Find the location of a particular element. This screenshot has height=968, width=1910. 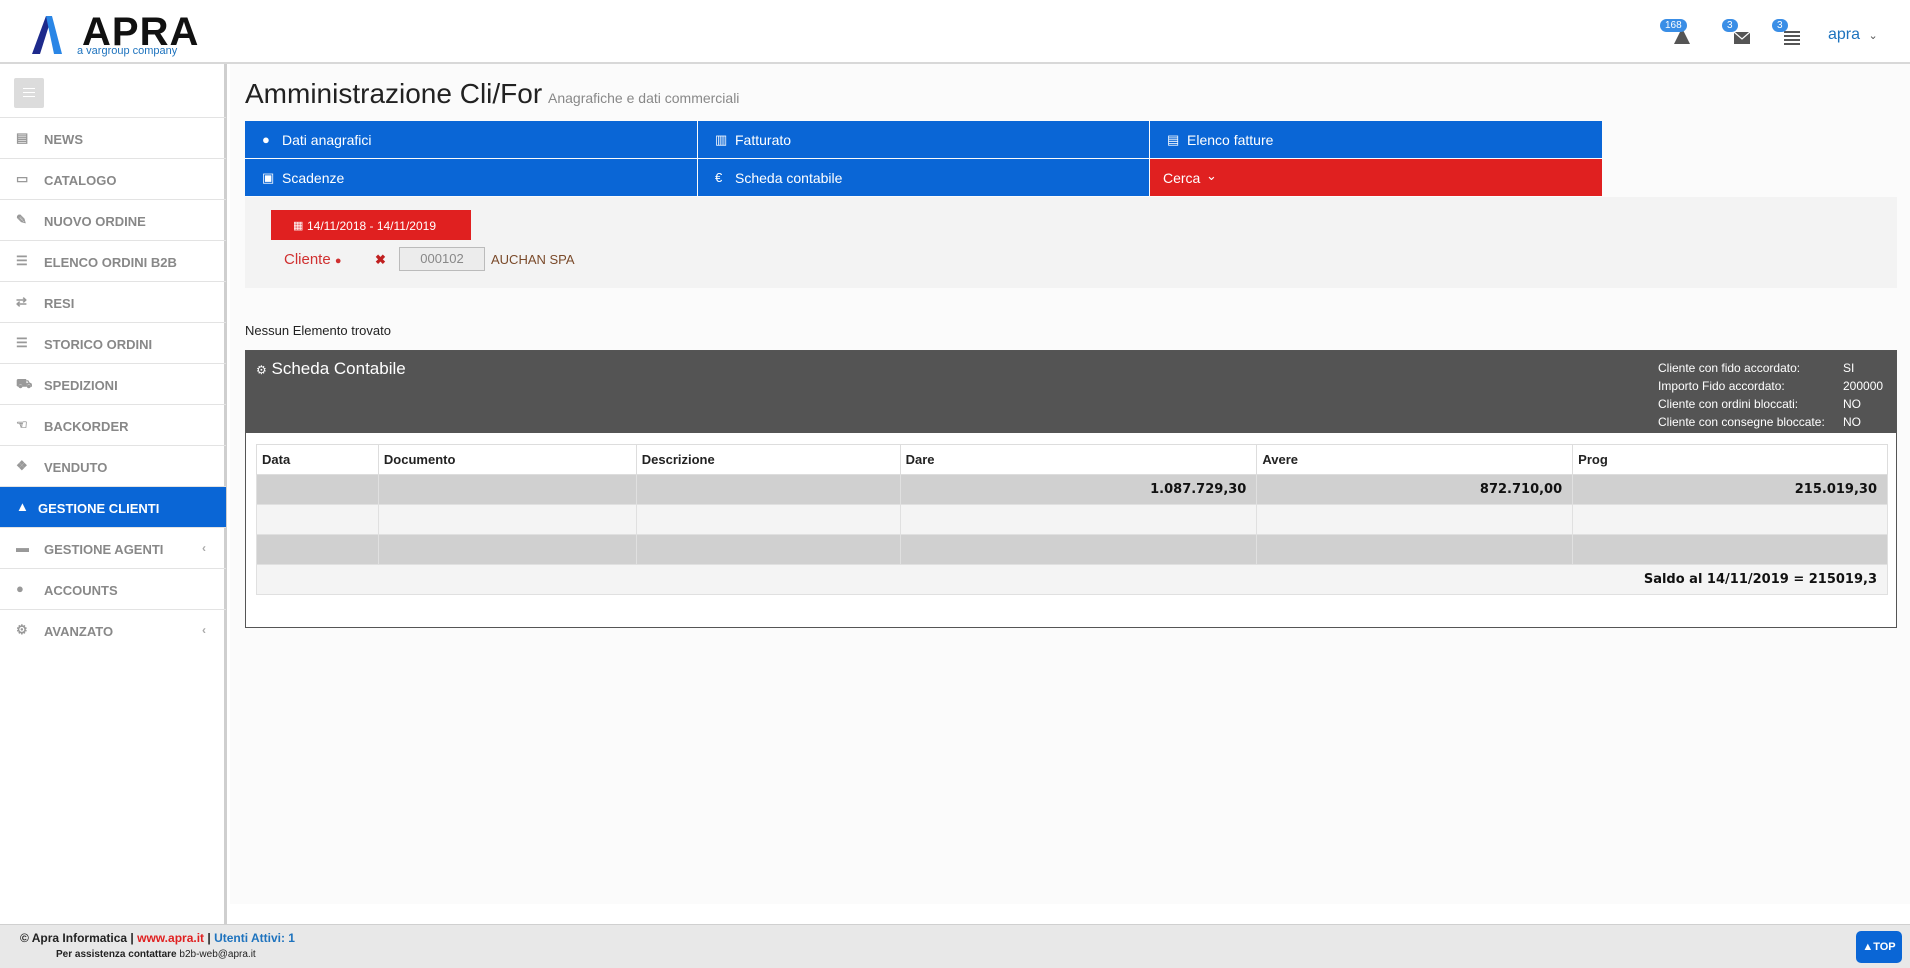

cliente-name: AUCHAN SPA is located at coordinates (533, 259).